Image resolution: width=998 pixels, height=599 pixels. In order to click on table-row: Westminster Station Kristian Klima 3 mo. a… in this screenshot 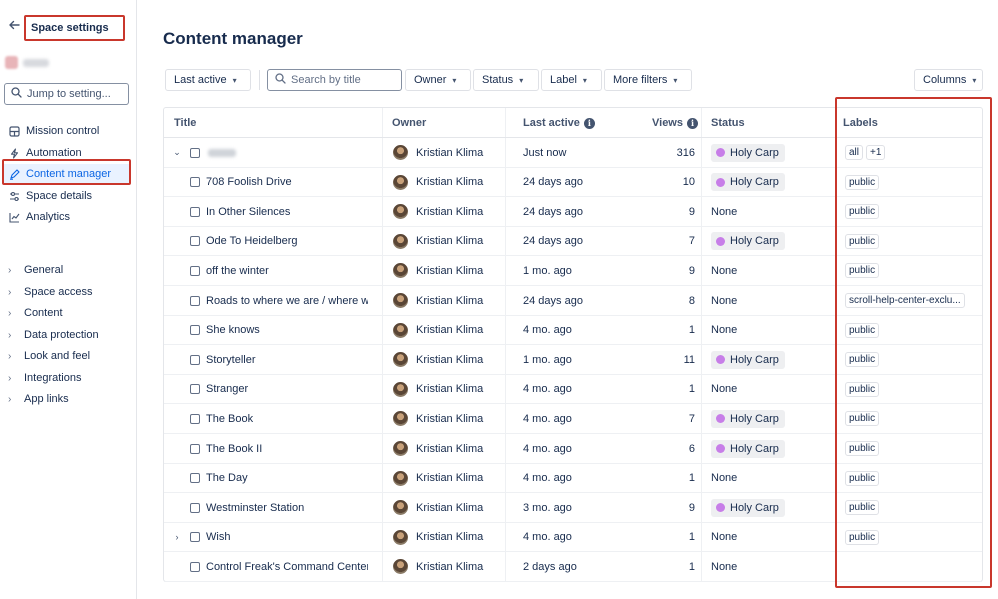, I will do `click(573, 508)`.